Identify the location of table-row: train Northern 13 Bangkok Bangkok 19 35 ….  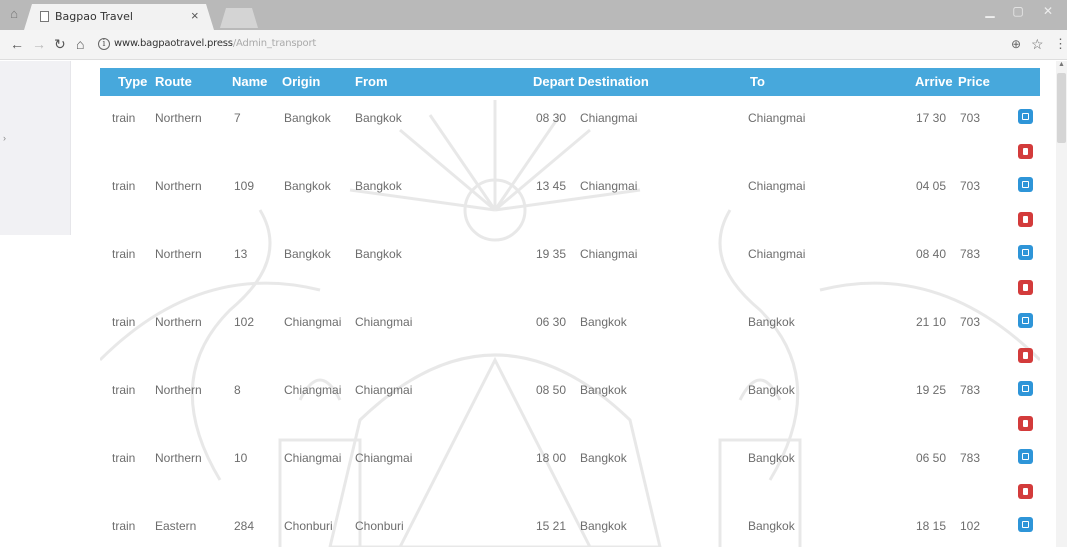
(570, 266).